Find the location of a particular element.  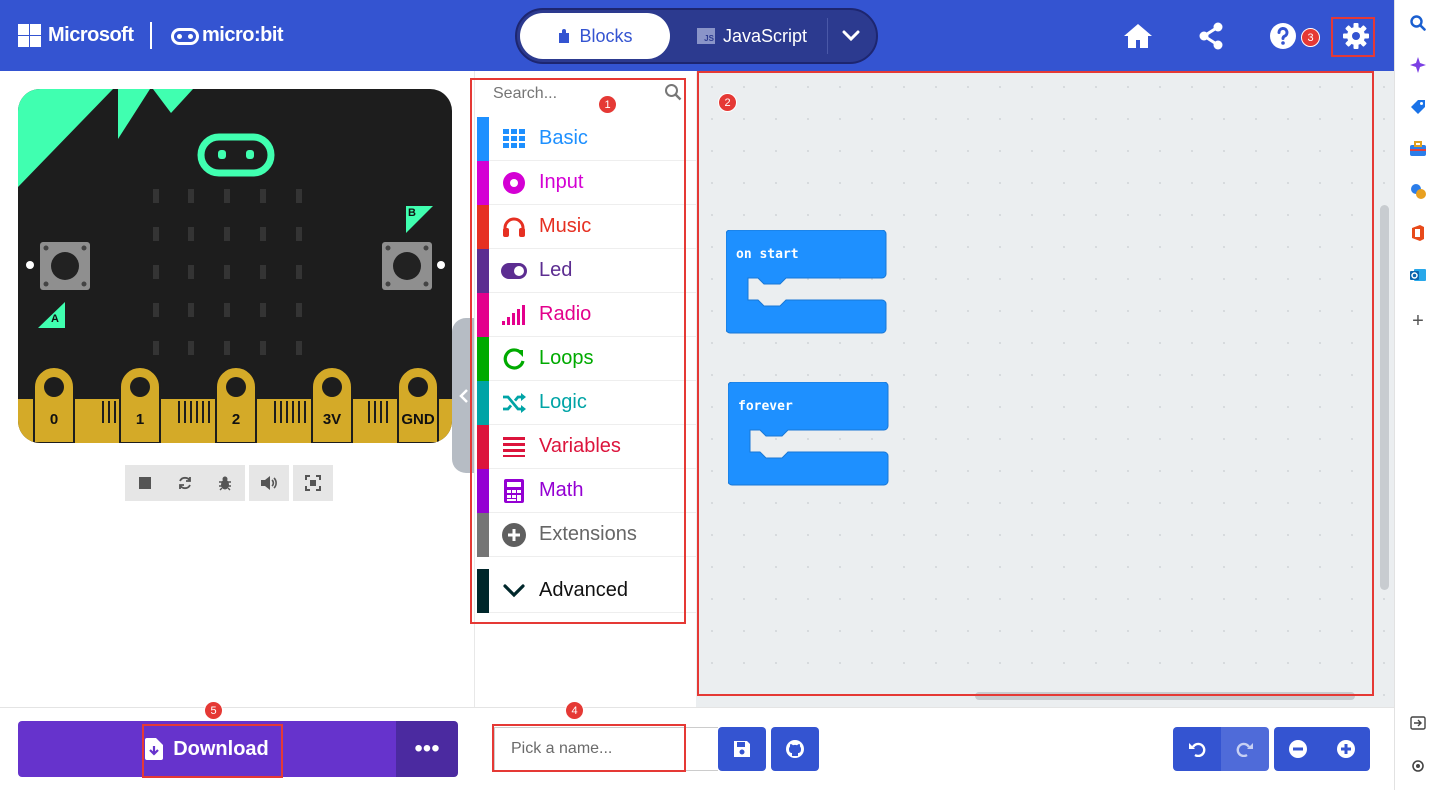

microsoft-logo-icon is located at coordinates (29, 35).